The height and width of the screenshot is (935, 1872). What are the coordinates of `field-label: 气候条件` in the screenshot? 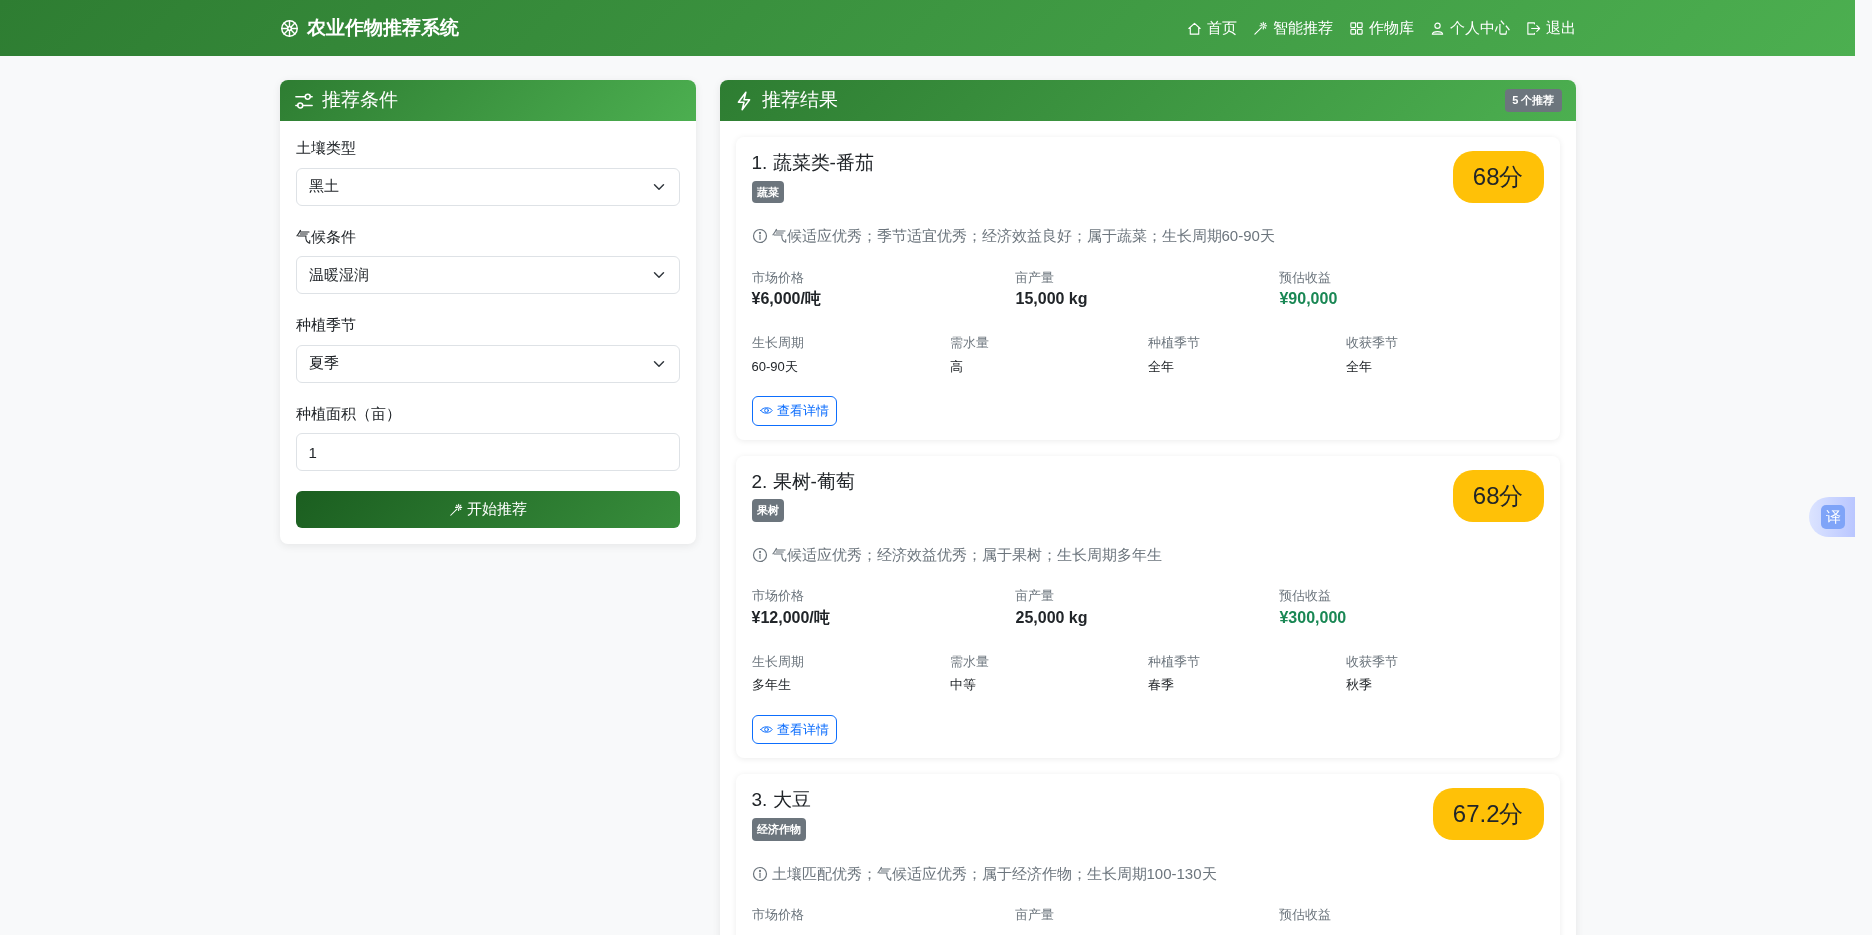 It's located at (326, 236).